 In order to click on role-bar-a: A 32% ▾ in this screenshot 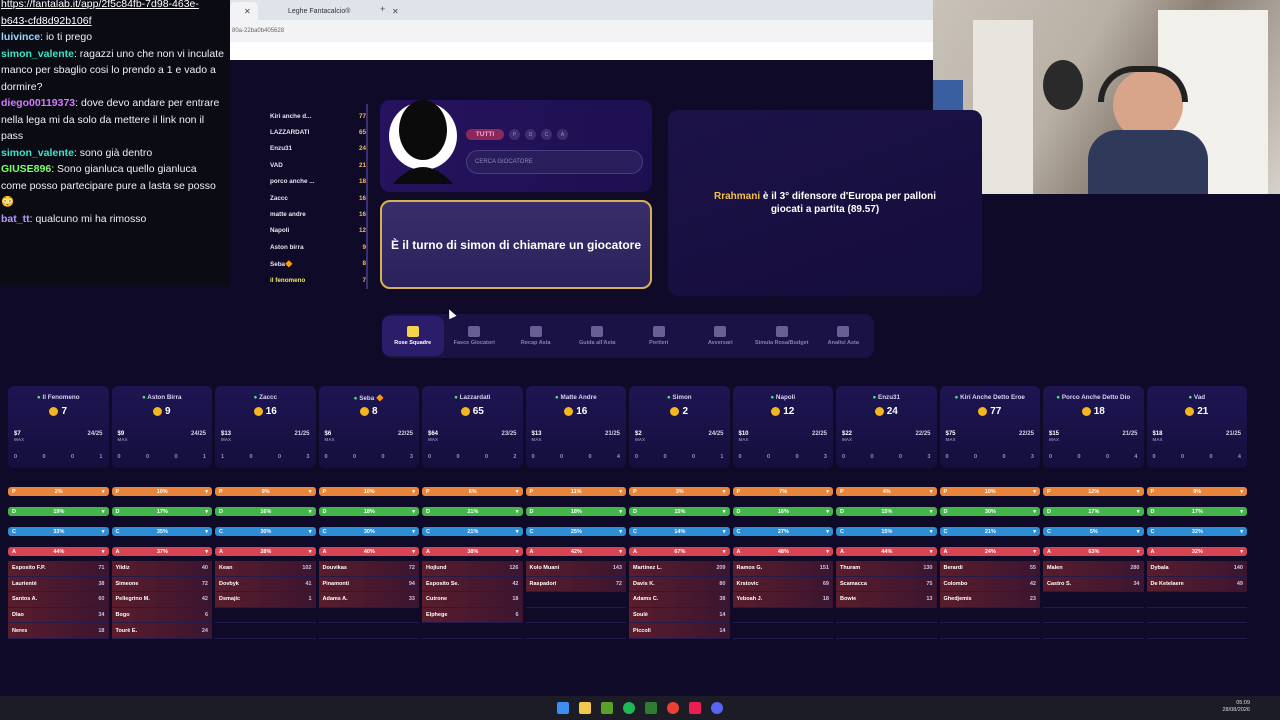, I will do `click(1196, 551)`.